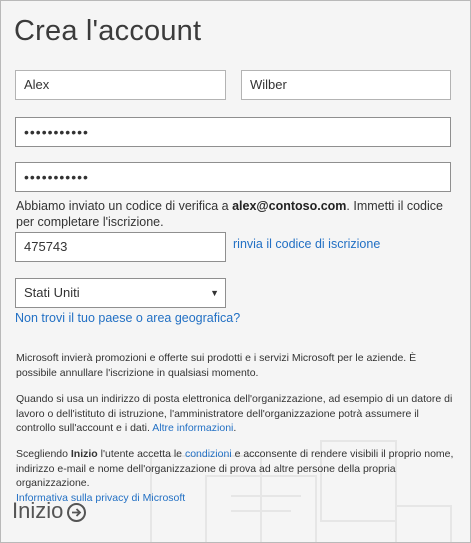 This screenshot has width=471, height=543. Describe the element at coordinates (208, 454) in the screenshot. I see `terms-link: condizioni` at that location.